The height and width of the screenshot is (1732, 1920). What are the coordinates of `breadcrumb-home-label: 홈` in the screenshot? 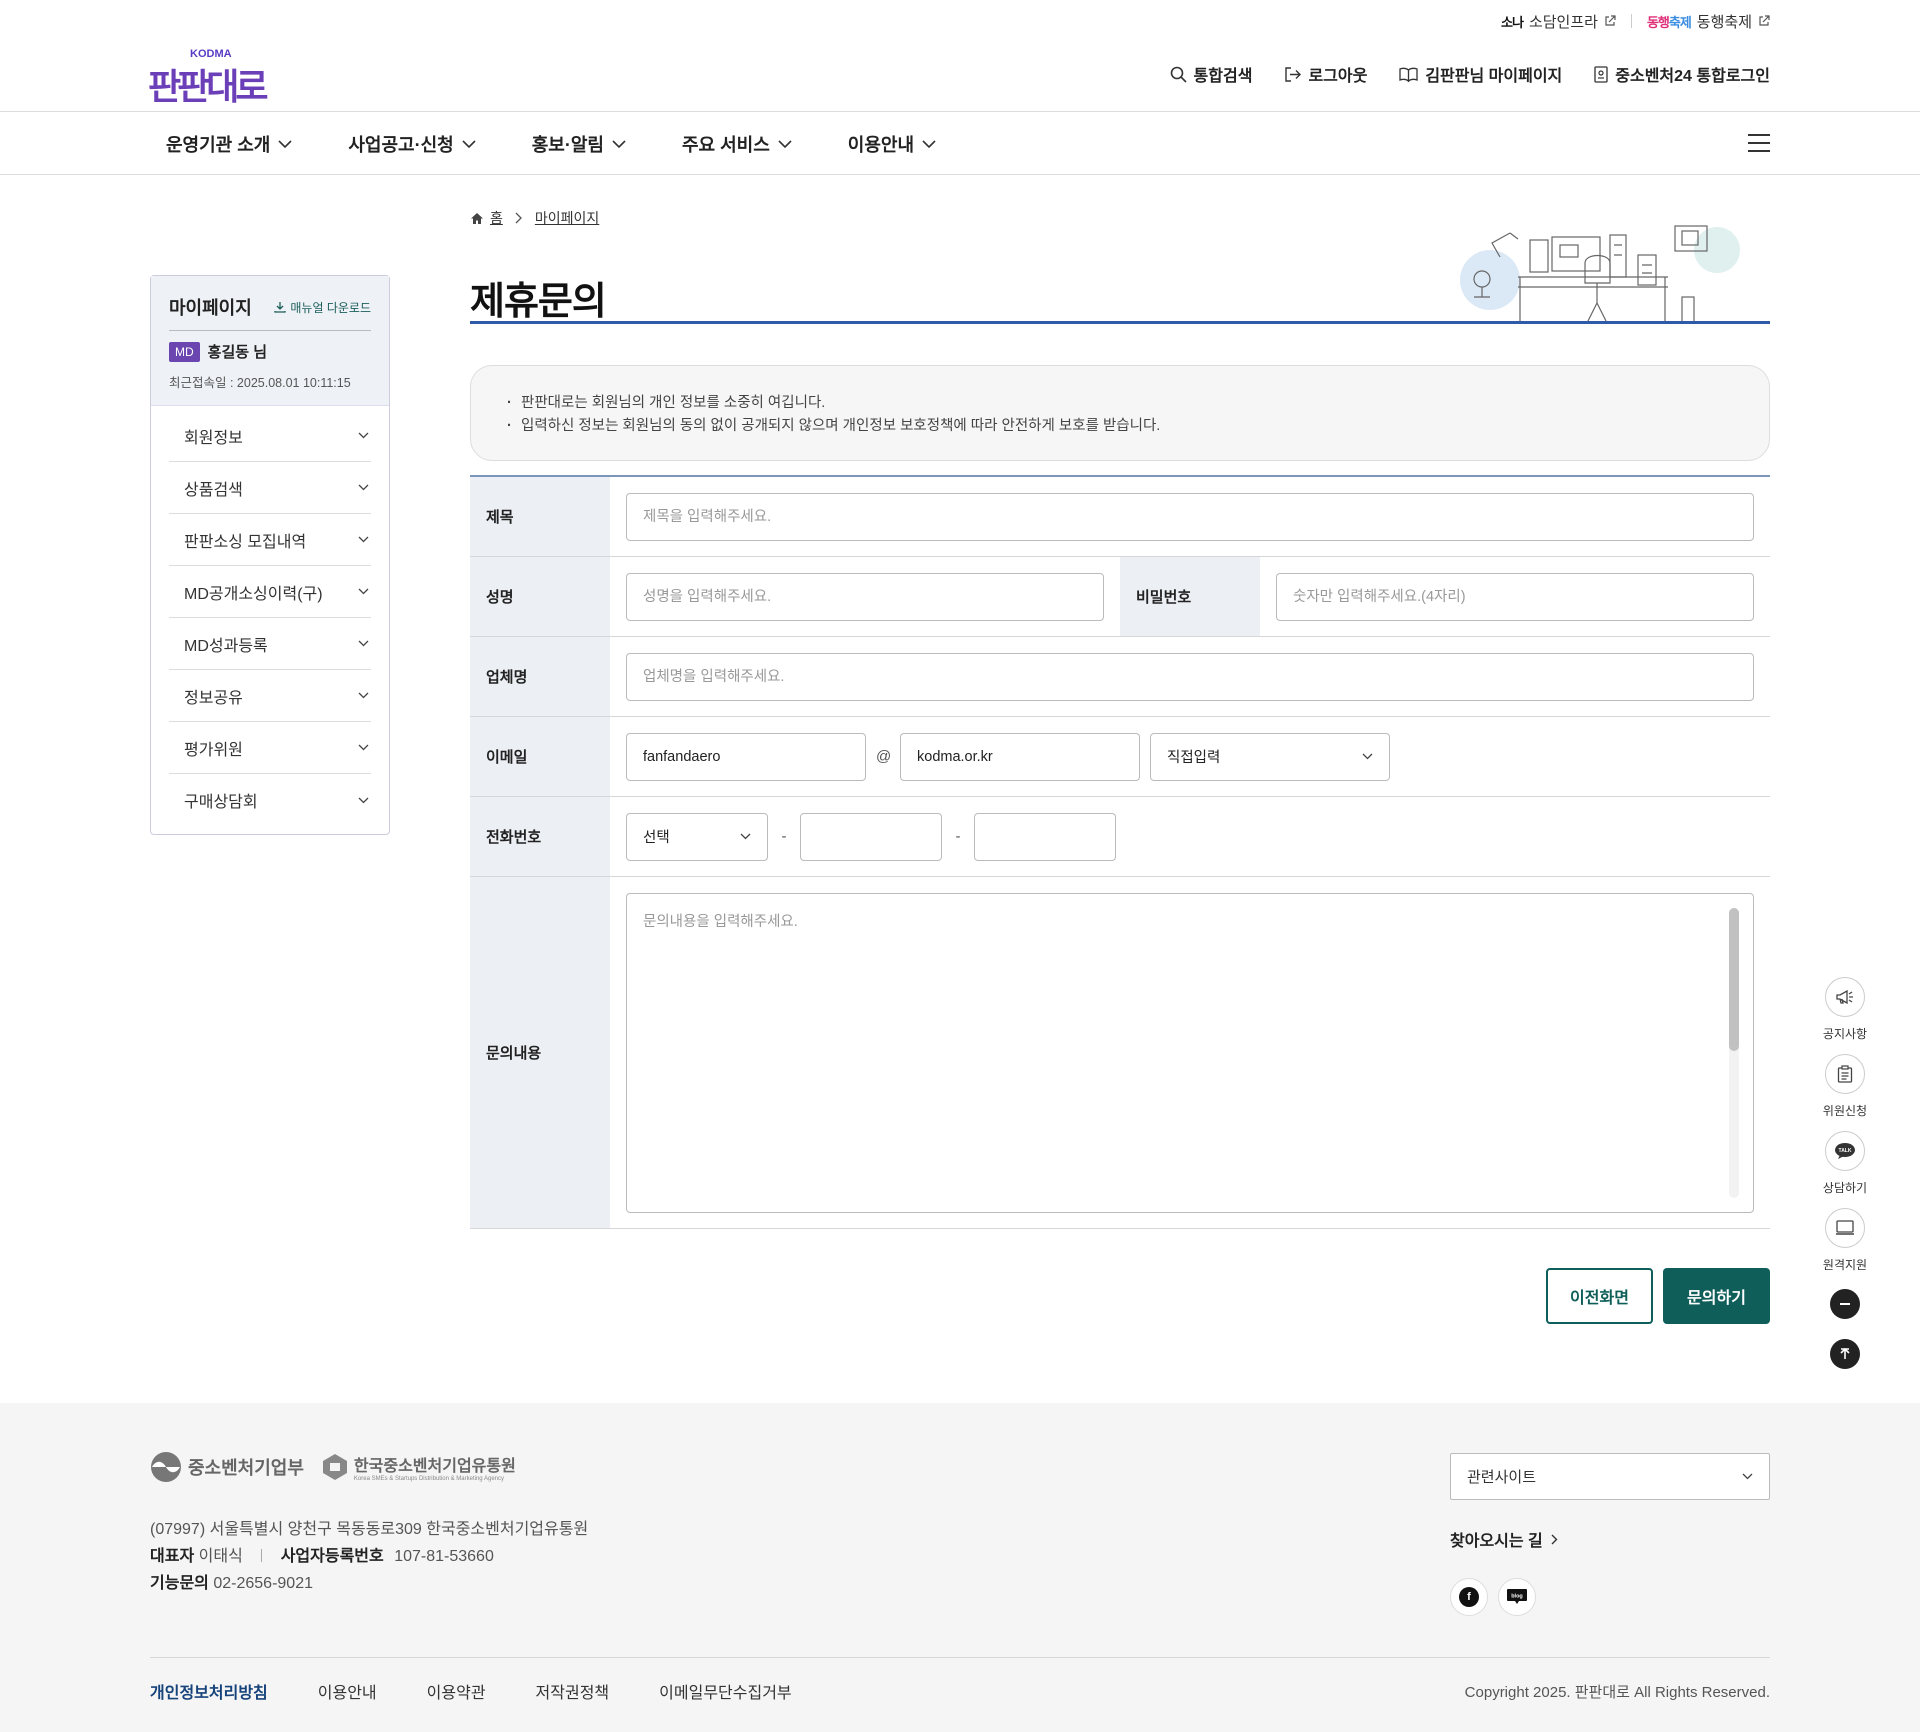 It's located at (496, 218).